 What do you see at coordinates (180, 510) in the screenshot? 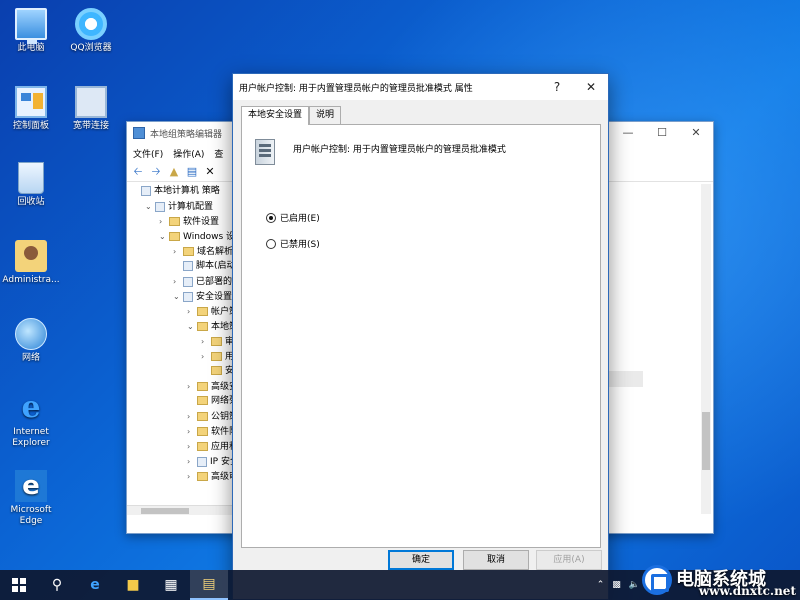
I see `horizontal-scrollbar` at bounding box center [180, 510].